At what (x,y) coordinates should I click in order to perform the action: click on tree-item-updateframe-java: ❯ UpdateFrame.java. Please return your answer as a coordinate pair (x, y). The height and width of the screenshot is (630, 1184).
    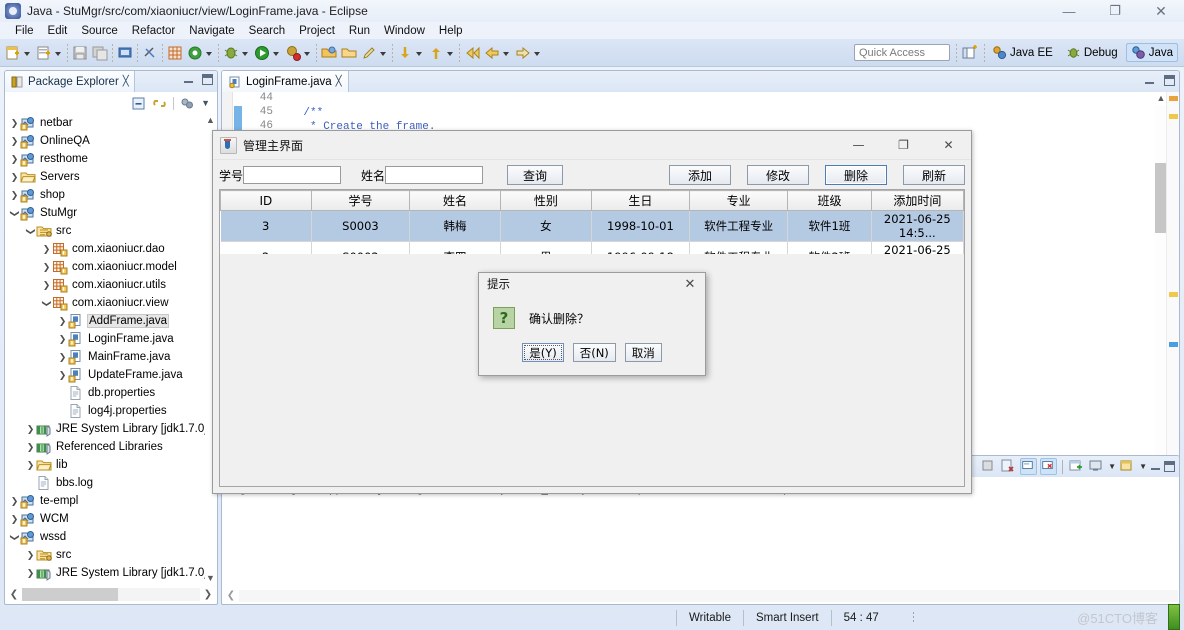
    Looking at the image, I should click on (105, 375).